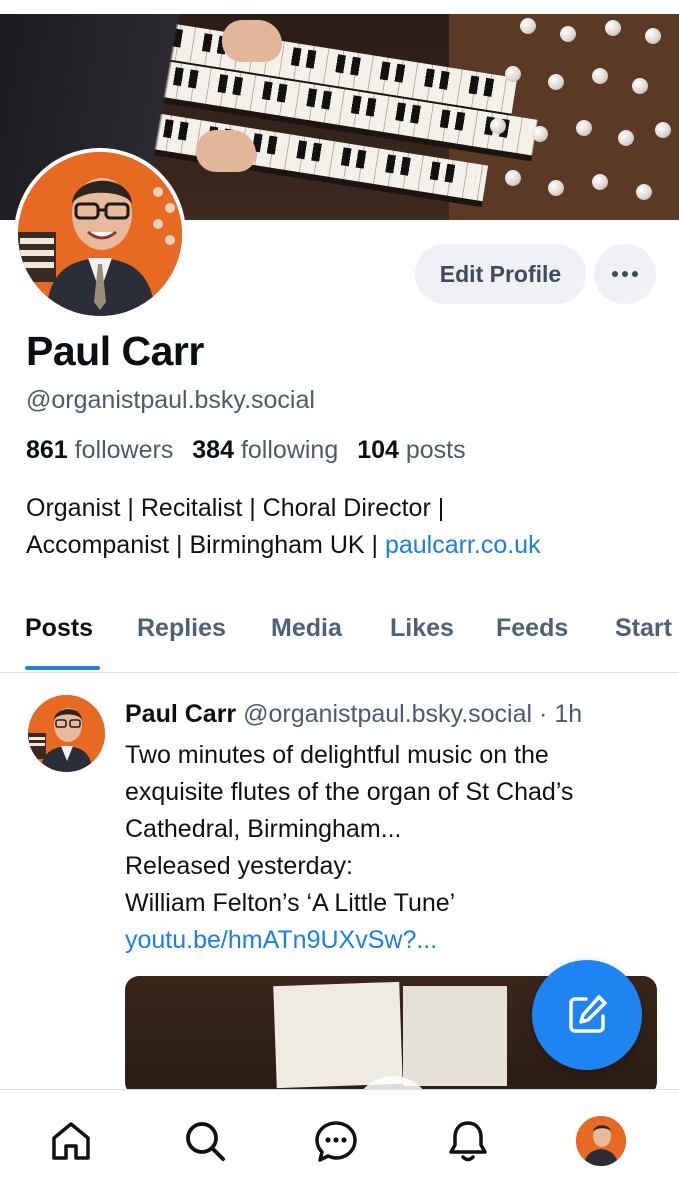  What do you see at coordinates (213, 450) in the screenshot?
I see `following-count: 384` at bounding box center [213, 450].